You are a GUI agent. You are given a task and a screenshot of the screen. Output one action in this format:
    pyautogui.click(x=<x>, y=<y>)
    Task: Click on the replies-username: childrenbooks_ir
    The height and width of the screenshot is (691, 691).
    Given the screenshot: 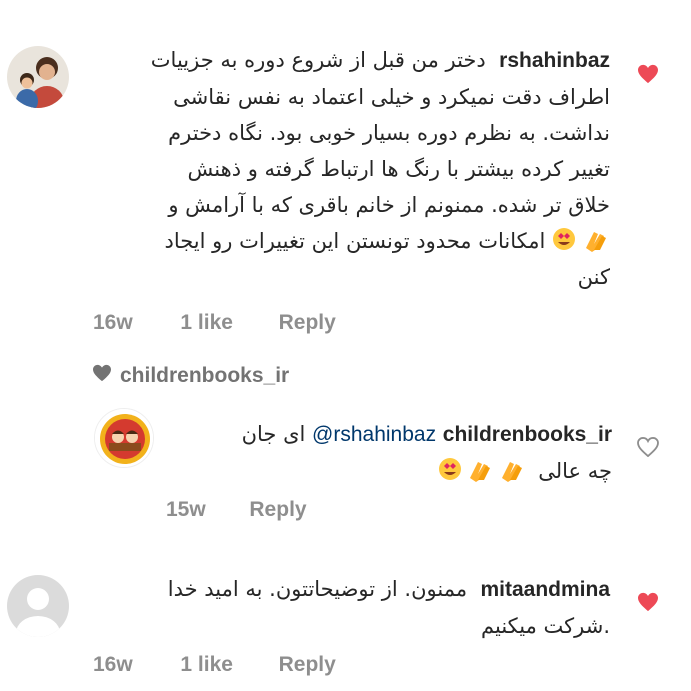 What is the action you would take?
    pyautogui.click(x=204, y=376)
    